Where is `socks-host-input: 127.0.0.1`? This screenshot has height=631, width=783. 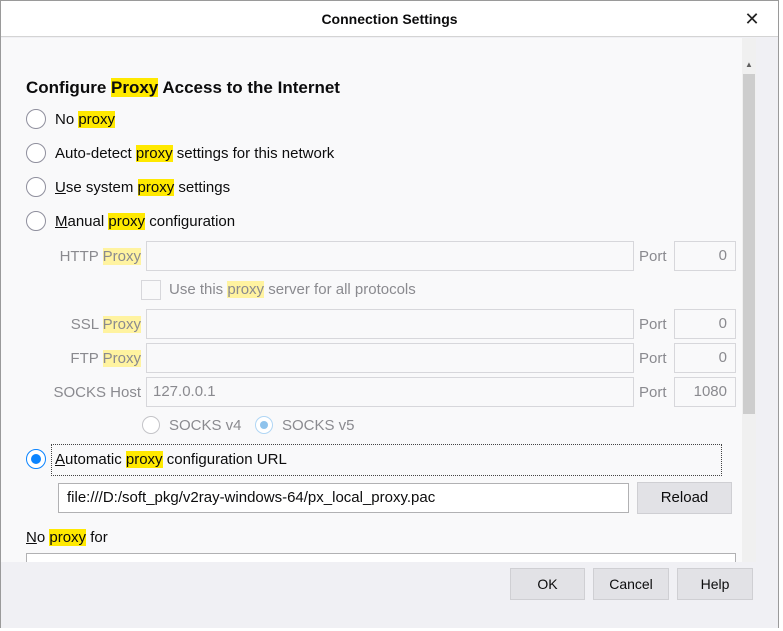
socks-host-input: 127.0.0.1 is located at coordinates (390, 392).